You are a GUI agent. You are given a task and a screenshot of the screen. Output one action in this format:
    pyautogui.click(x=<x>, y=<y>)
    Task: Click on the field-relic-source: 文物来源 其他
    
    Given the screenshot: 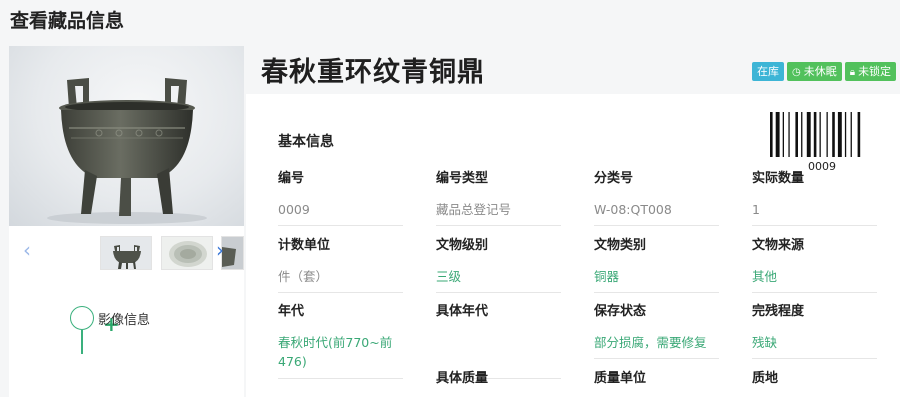 What is the action you would take?
    pyautogui.click(x=814, y=263)
    